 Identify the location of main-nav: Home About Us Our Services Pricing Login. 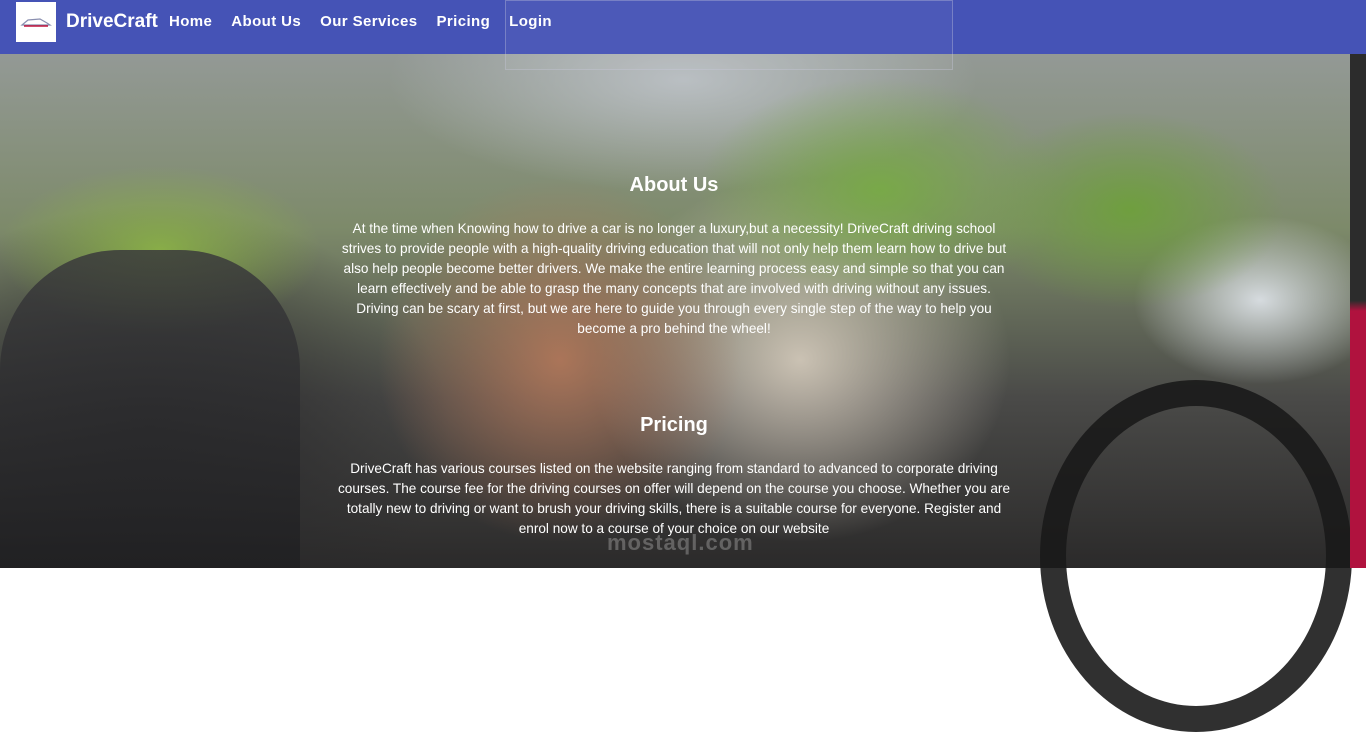
(370, 21).